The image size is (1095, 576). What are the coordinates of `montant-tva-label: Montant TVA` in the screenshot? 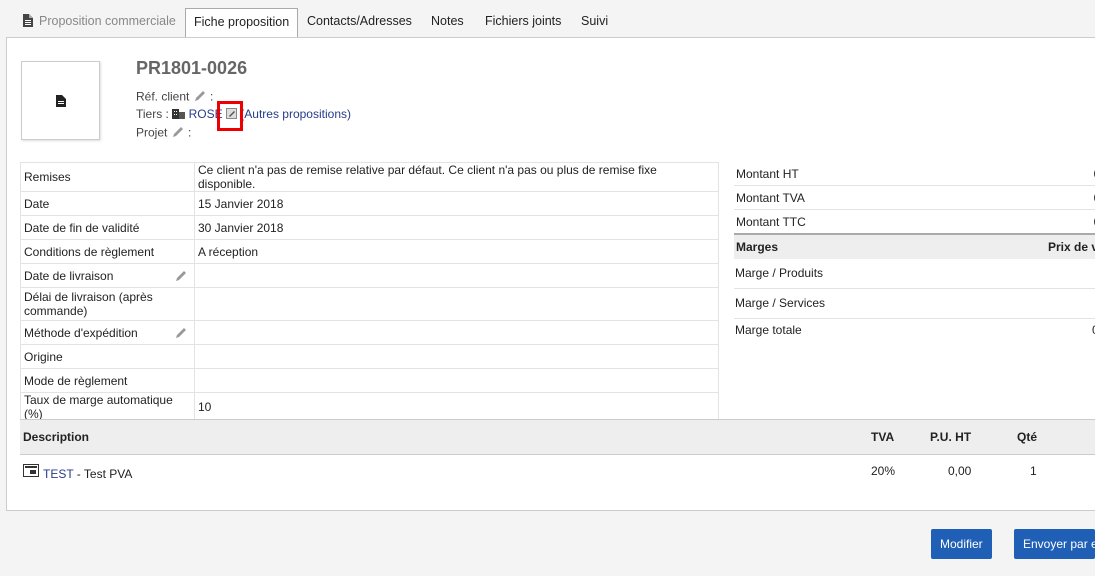 It's located at (868, 197).